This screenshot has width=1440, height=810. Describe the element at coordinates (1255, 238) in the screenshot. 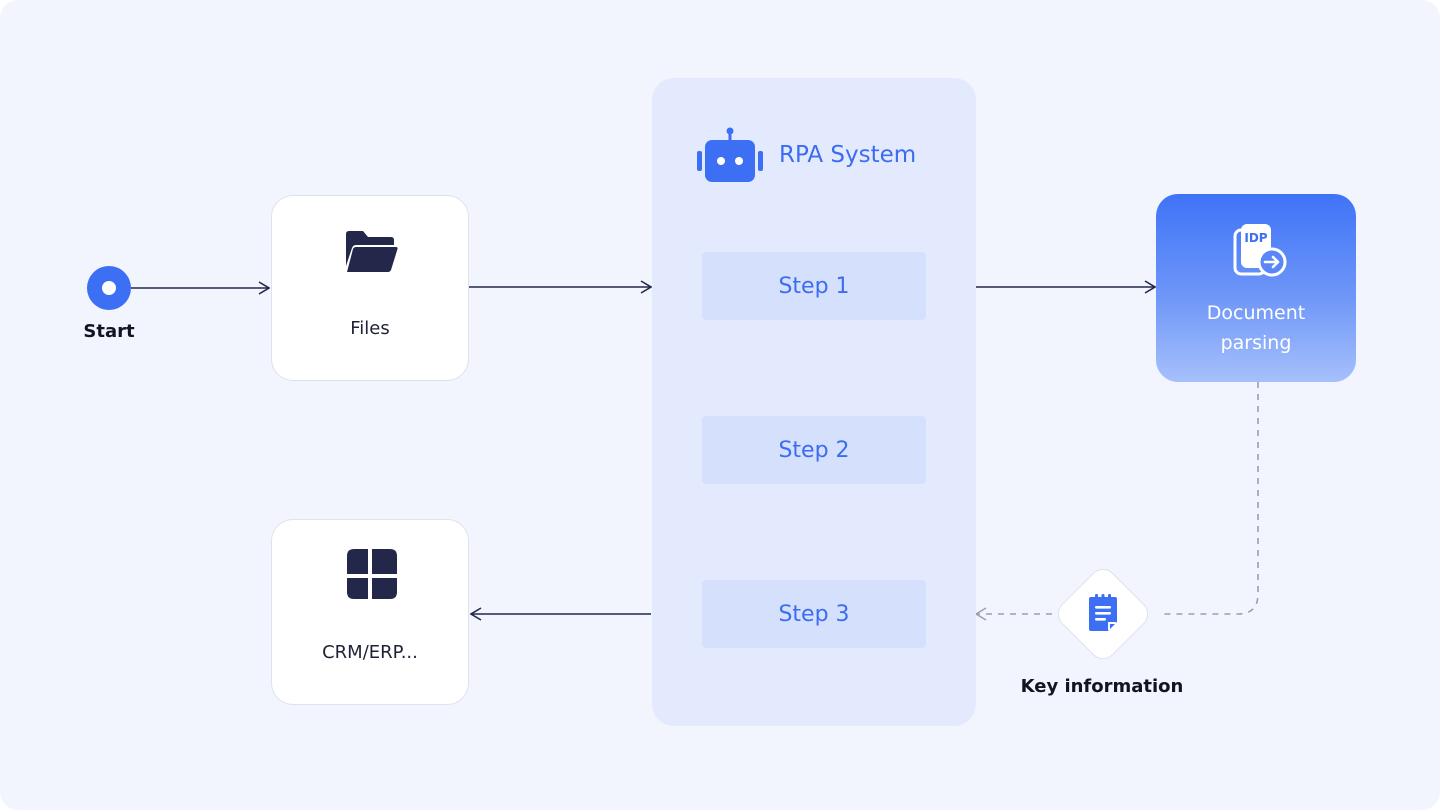

I see `idp-badge-text: IDP` at that location.